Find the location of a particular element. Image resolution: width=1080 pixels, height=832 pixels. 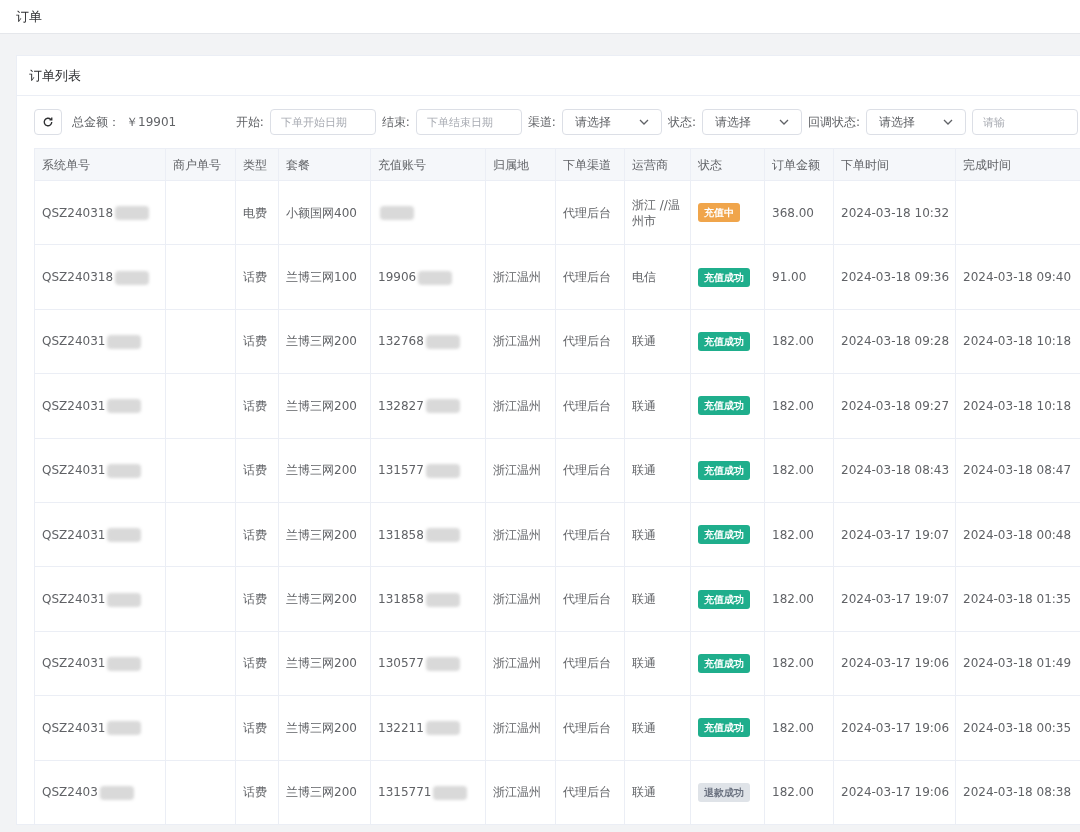

breadcrumb: 订单 is located at coordinates (29, 16).